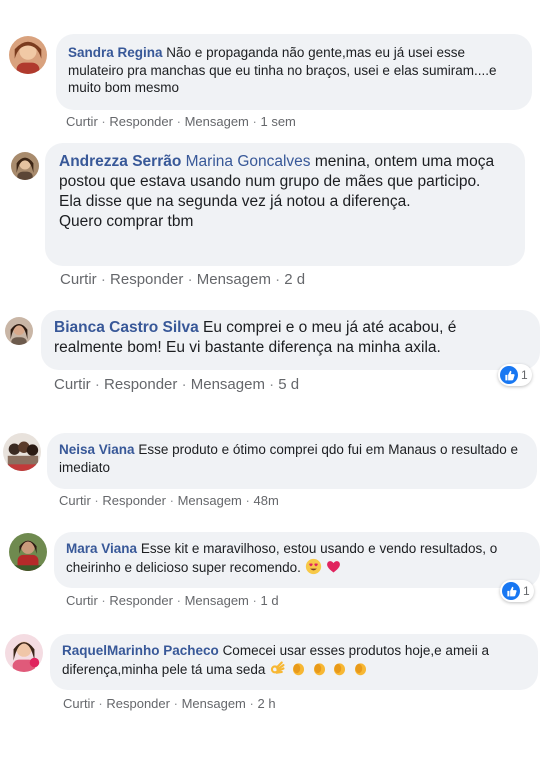  What do you see at coordinates (248, 161) in the screenshot?
I see `mention-link: Marina Goncalves` at bounding box center [248, 161].